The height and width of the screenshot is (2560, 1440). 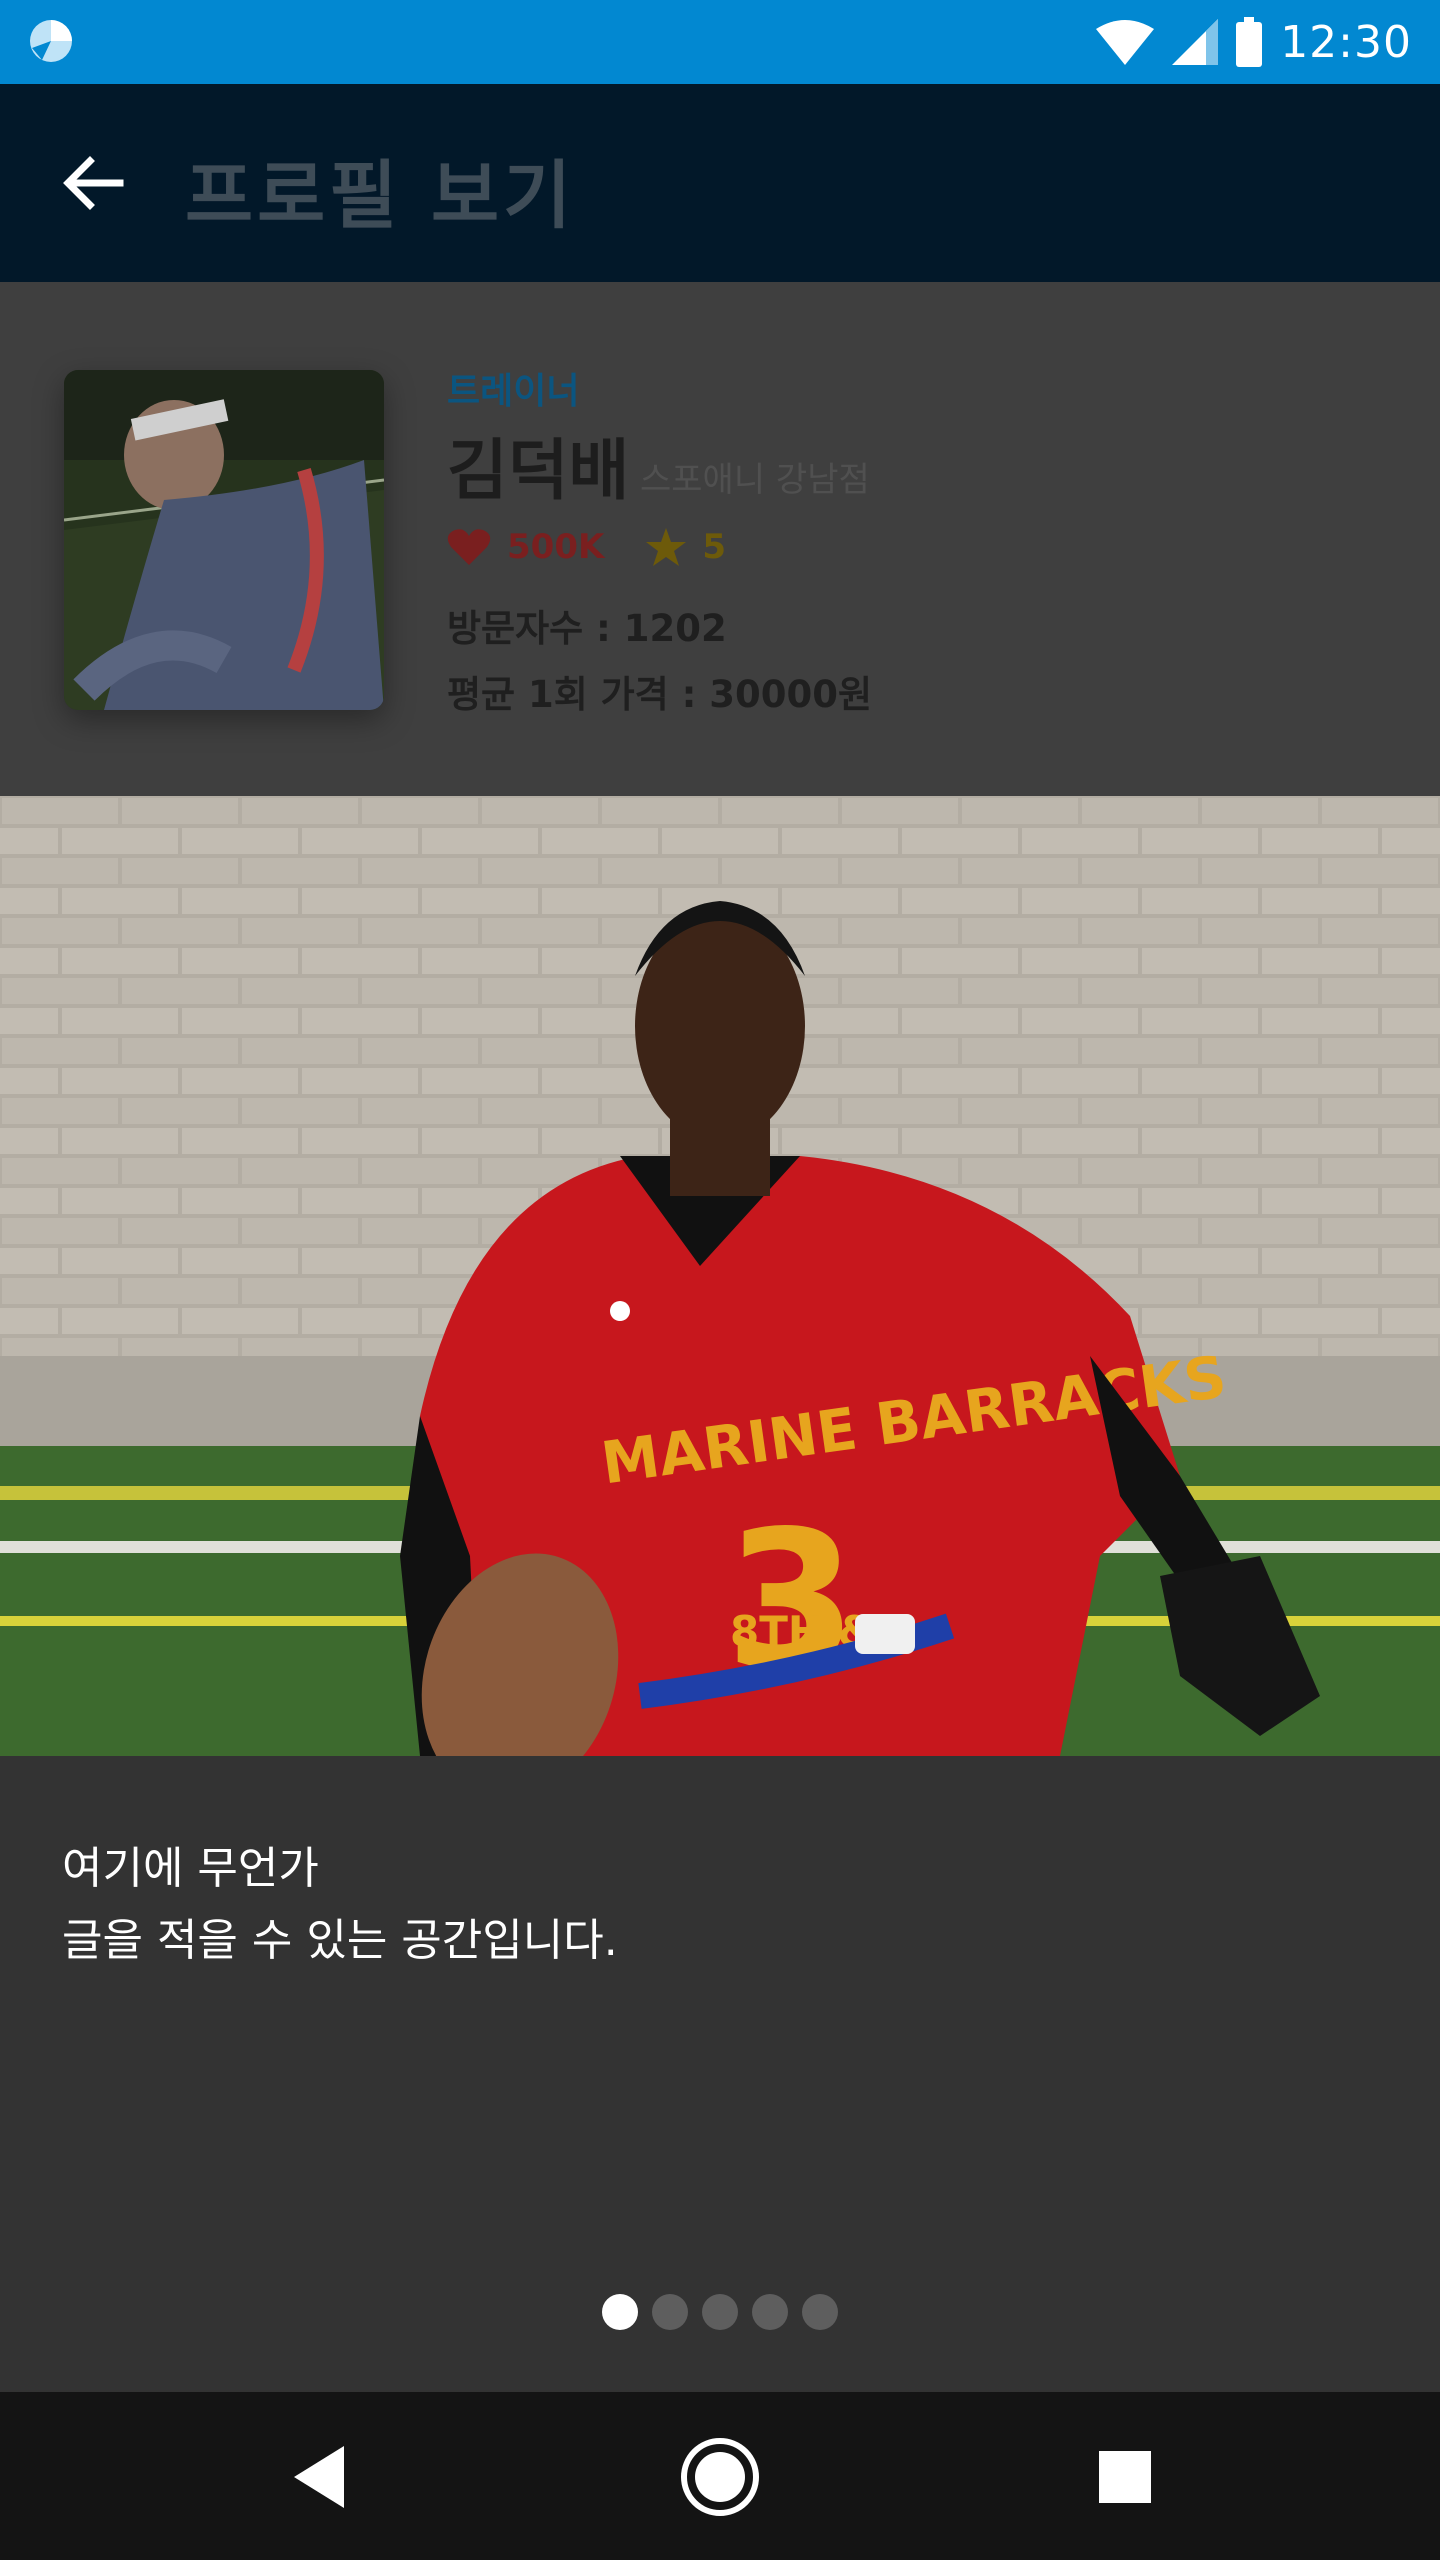 I want to click on system-nav-bar, so click(x=720, y=2476).